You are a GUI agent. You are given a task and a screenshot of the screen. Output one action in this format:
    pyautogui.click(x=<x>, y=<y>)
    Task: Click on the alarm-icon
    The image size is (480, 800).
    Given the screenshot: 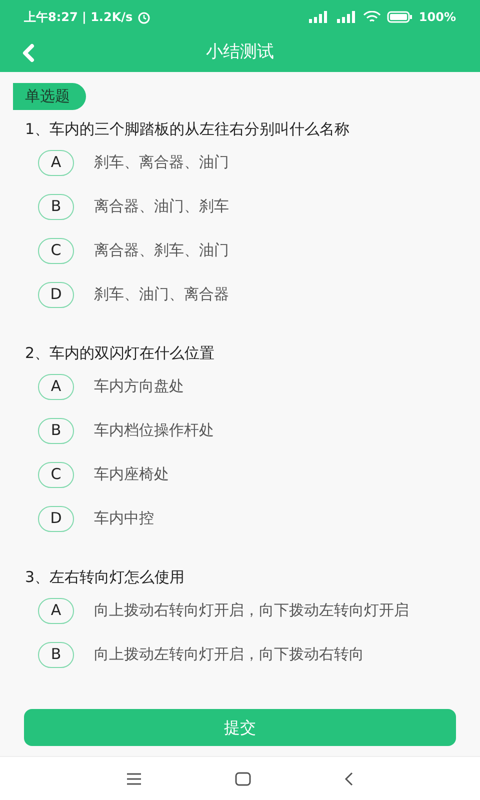 What is the action you would take?
    pyautogui.click(x=143, y=17)
    